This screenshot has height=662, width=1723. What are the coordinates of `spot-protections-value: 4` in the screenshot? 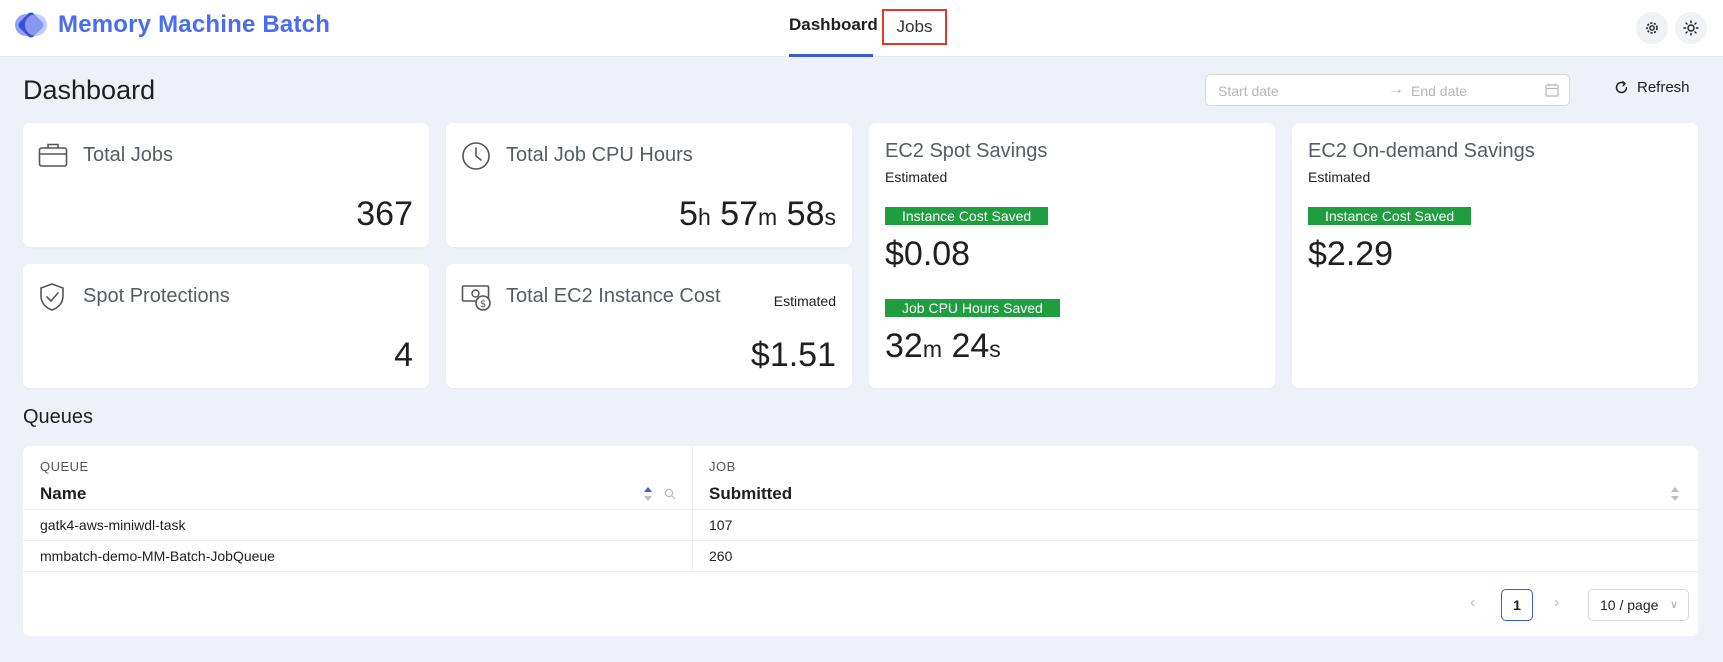 It's located at (403, 355).